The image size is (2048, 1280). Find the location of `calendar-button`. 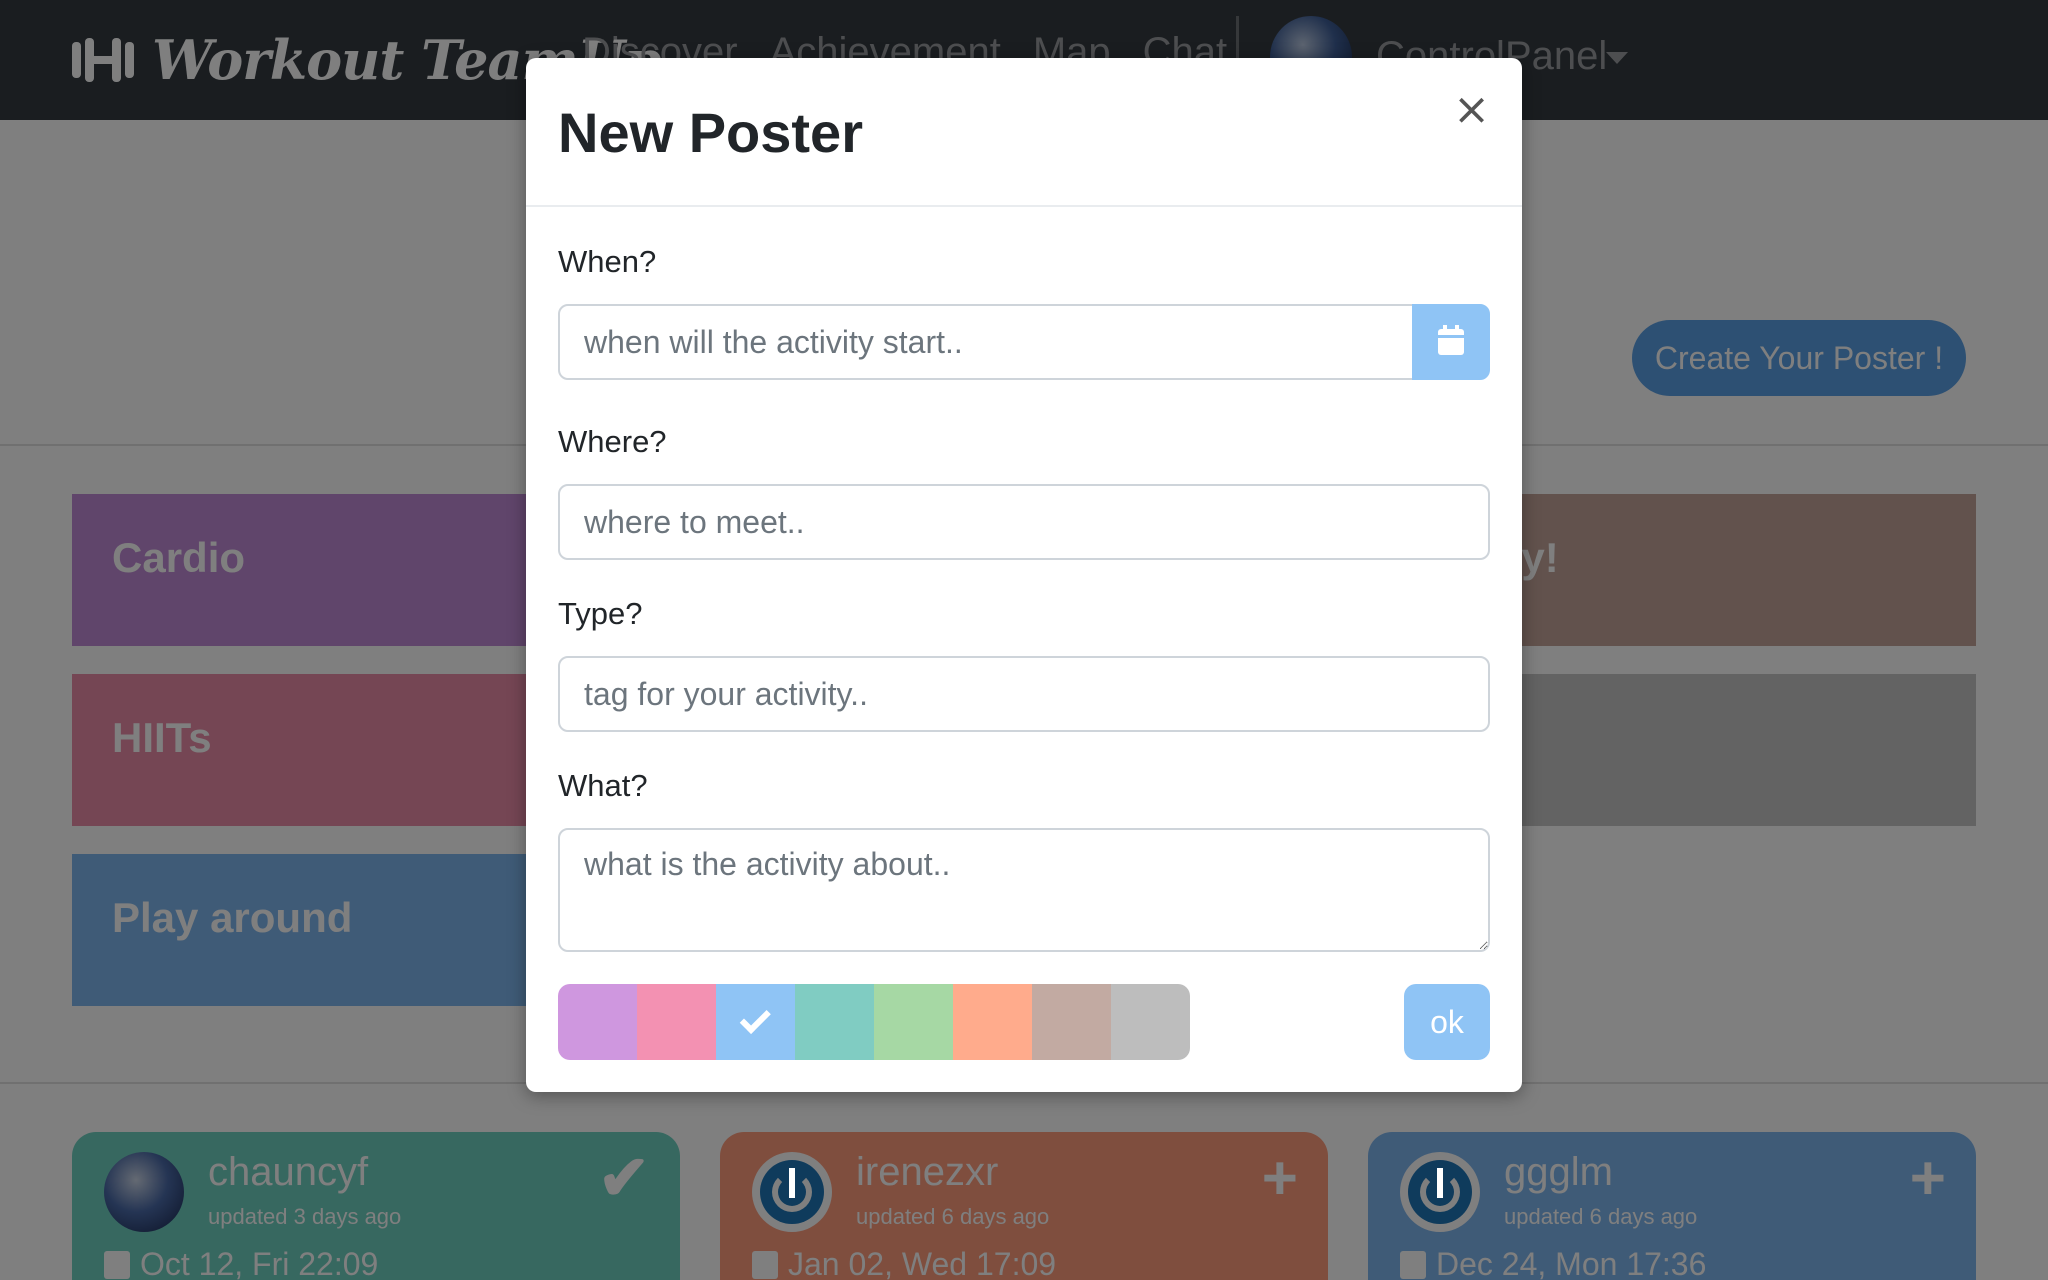

calendar-button is located at coordinates (1451, 342).